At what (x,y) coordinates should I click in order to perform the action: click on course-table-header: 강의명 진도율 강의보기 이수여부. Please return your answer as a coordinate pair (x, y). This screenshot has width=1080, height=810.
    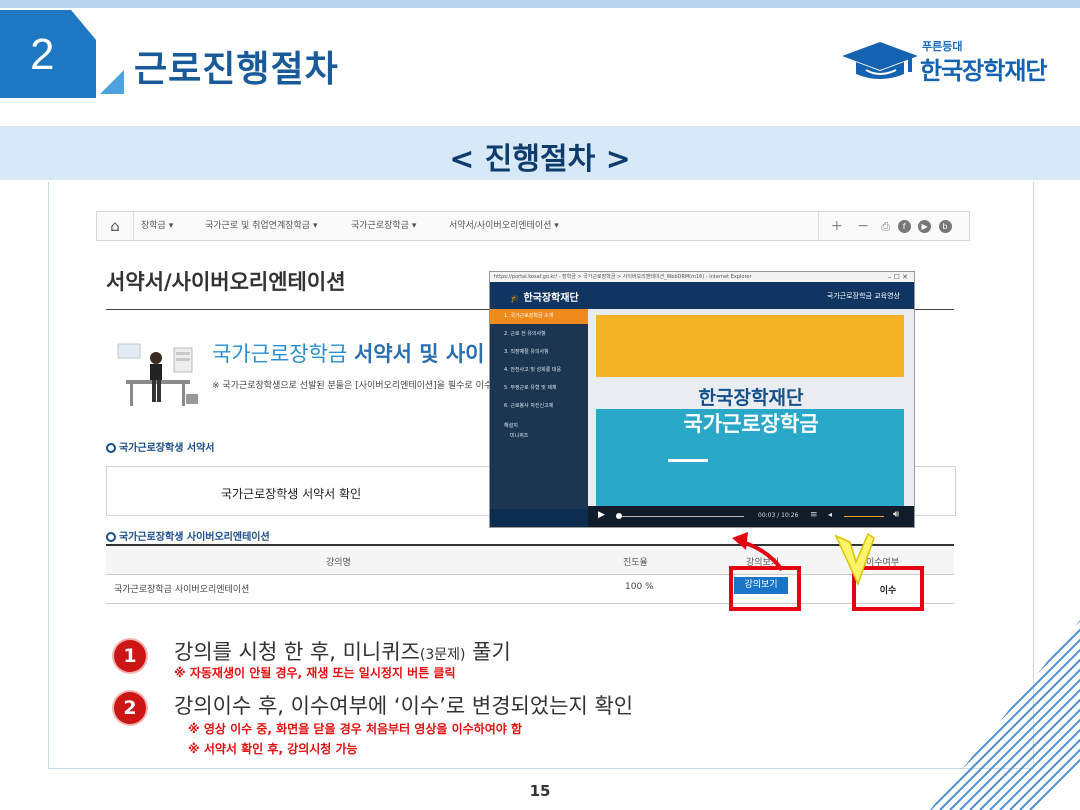
    Looking at the image, I should click on (530, 559).